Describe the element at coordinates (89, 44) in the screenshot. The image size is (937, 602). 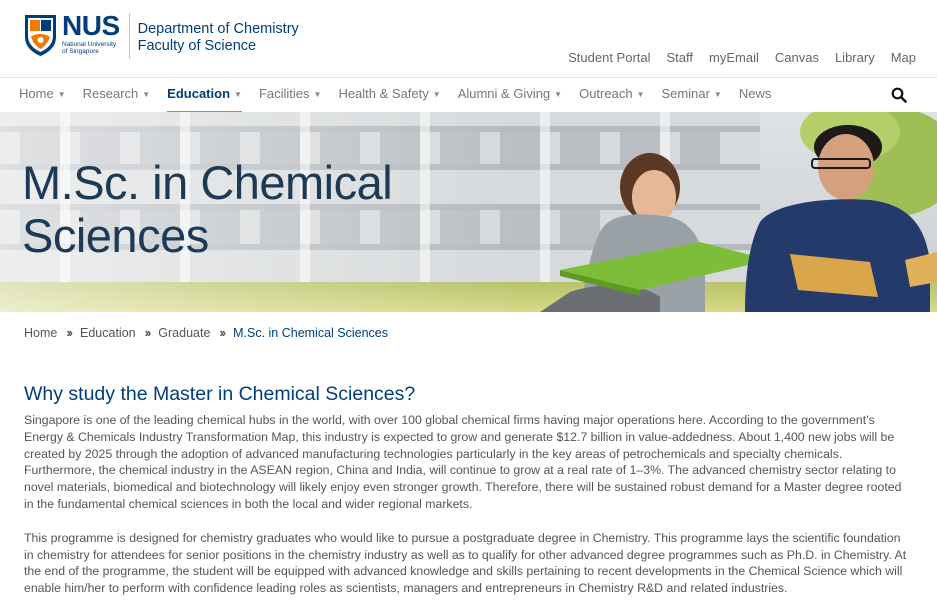
I see `nus-subtitle-1: National University` at that location.